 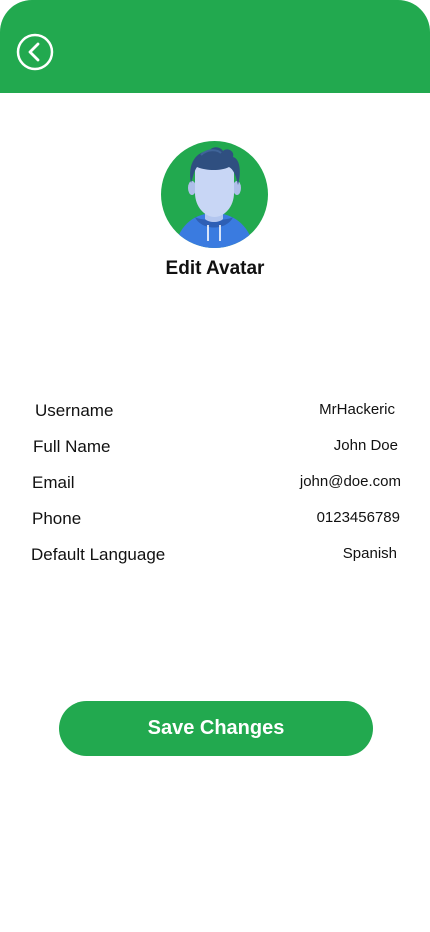 I want to click on user-avatar-icon, so click(x=214, y=194).